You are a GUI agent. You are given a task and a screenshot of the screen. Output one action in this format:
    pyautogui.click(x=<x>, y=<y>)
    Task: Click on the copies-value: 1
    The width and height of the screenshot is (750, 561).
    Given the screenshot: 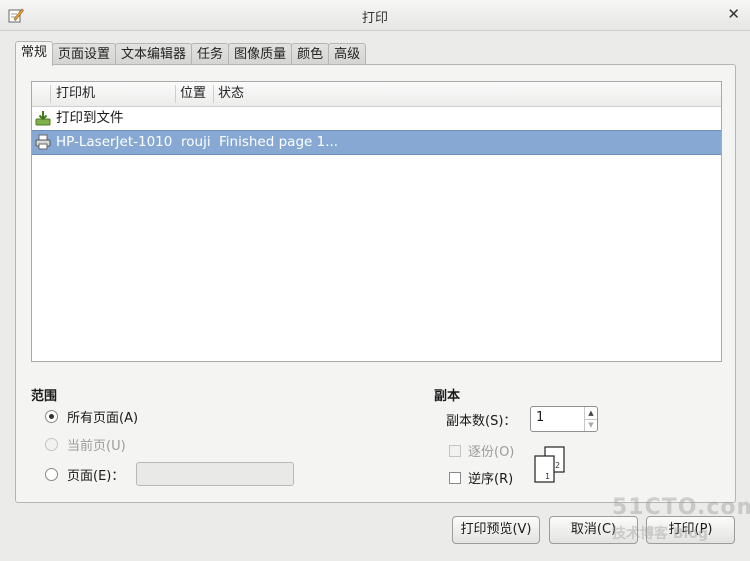 What is the action you would take?
    pyautogui.click(x=540, y=417)
    